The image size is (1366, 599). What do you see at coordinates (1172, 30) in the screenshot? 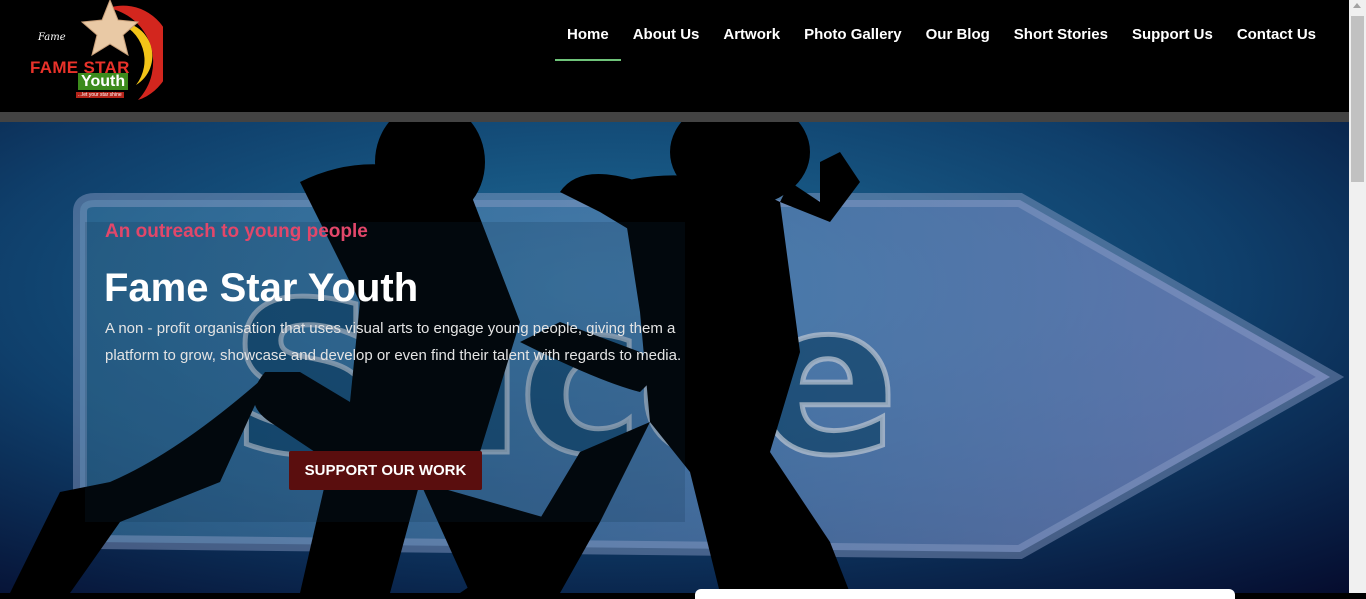
I see `nav-item-support-us: Support Us` at bounding box center [1172, 30].